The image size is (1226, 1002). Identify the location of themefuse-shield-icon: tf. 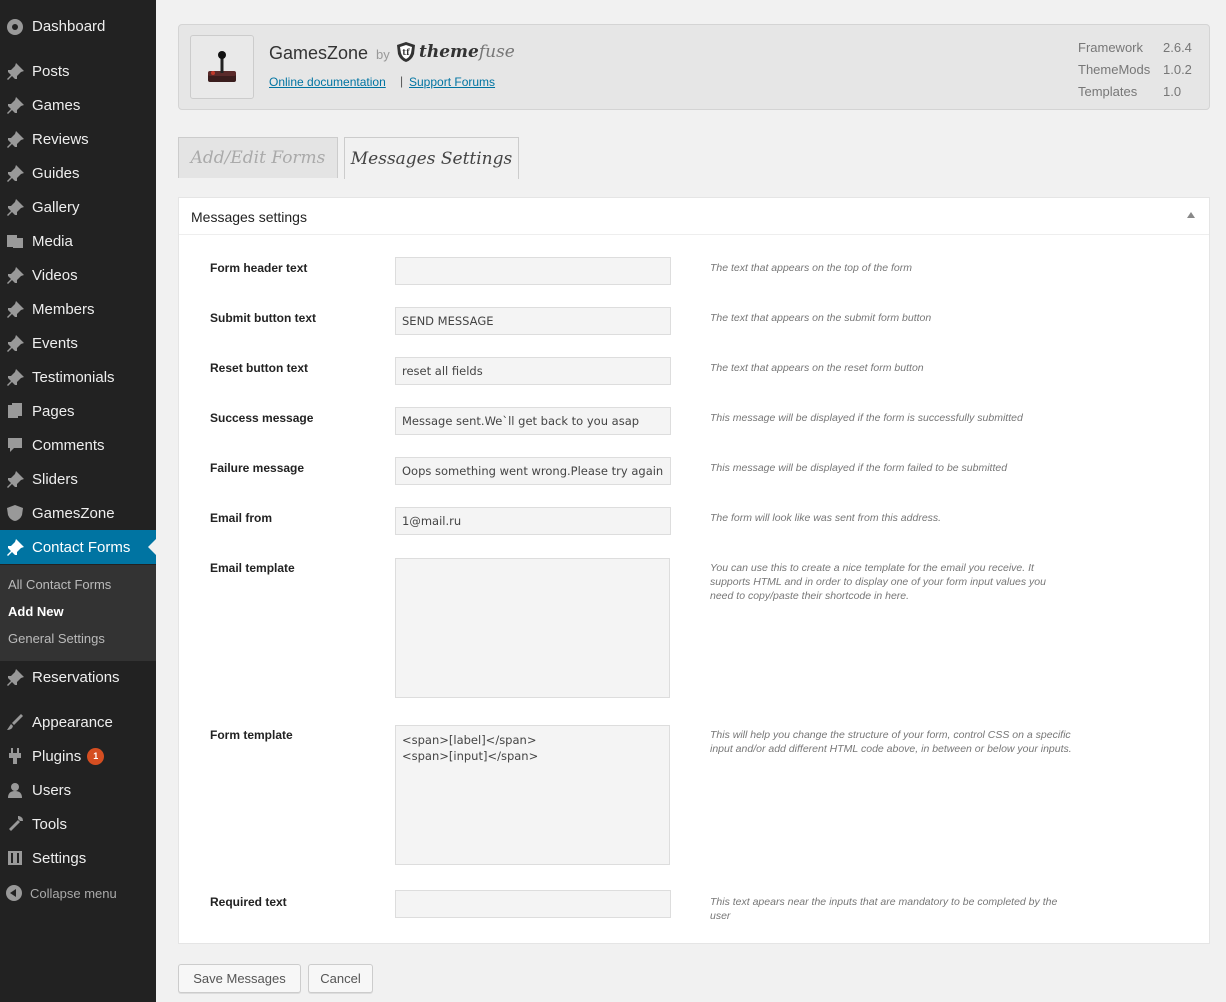
(406, 52).